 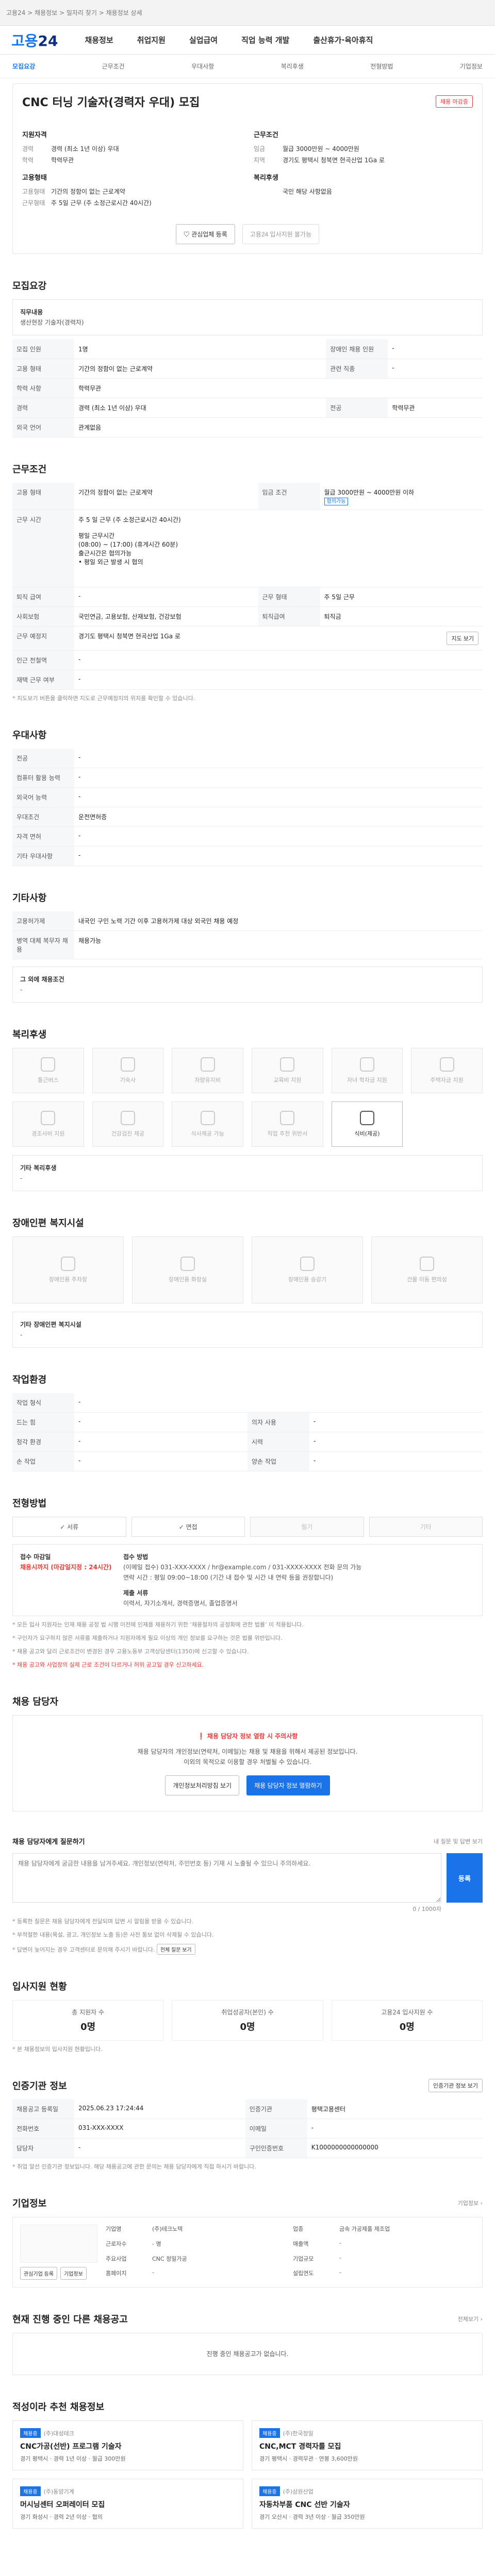 I want to click on welfare-item: 직업 추천 위반서, so click(x=287, y=1124).